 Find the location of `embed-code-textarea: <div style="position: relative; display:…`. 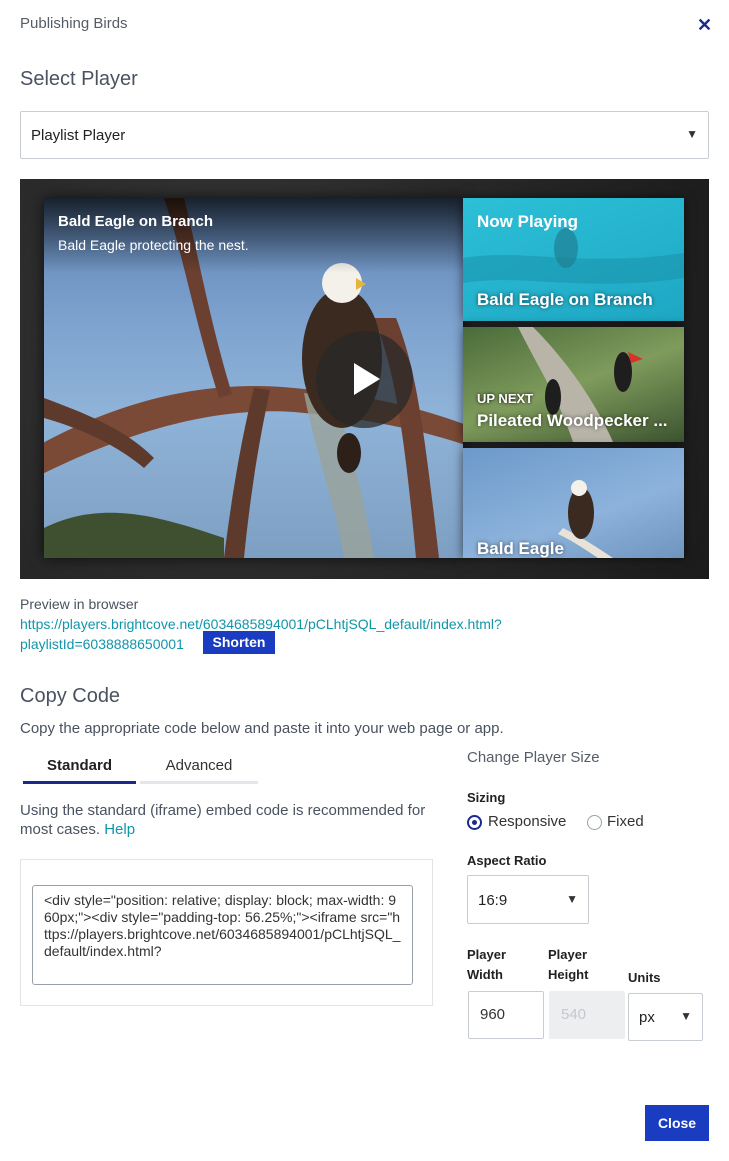

embed-code-textarea: <div style="position: relative; display:… is located at coordinates (222, 935).